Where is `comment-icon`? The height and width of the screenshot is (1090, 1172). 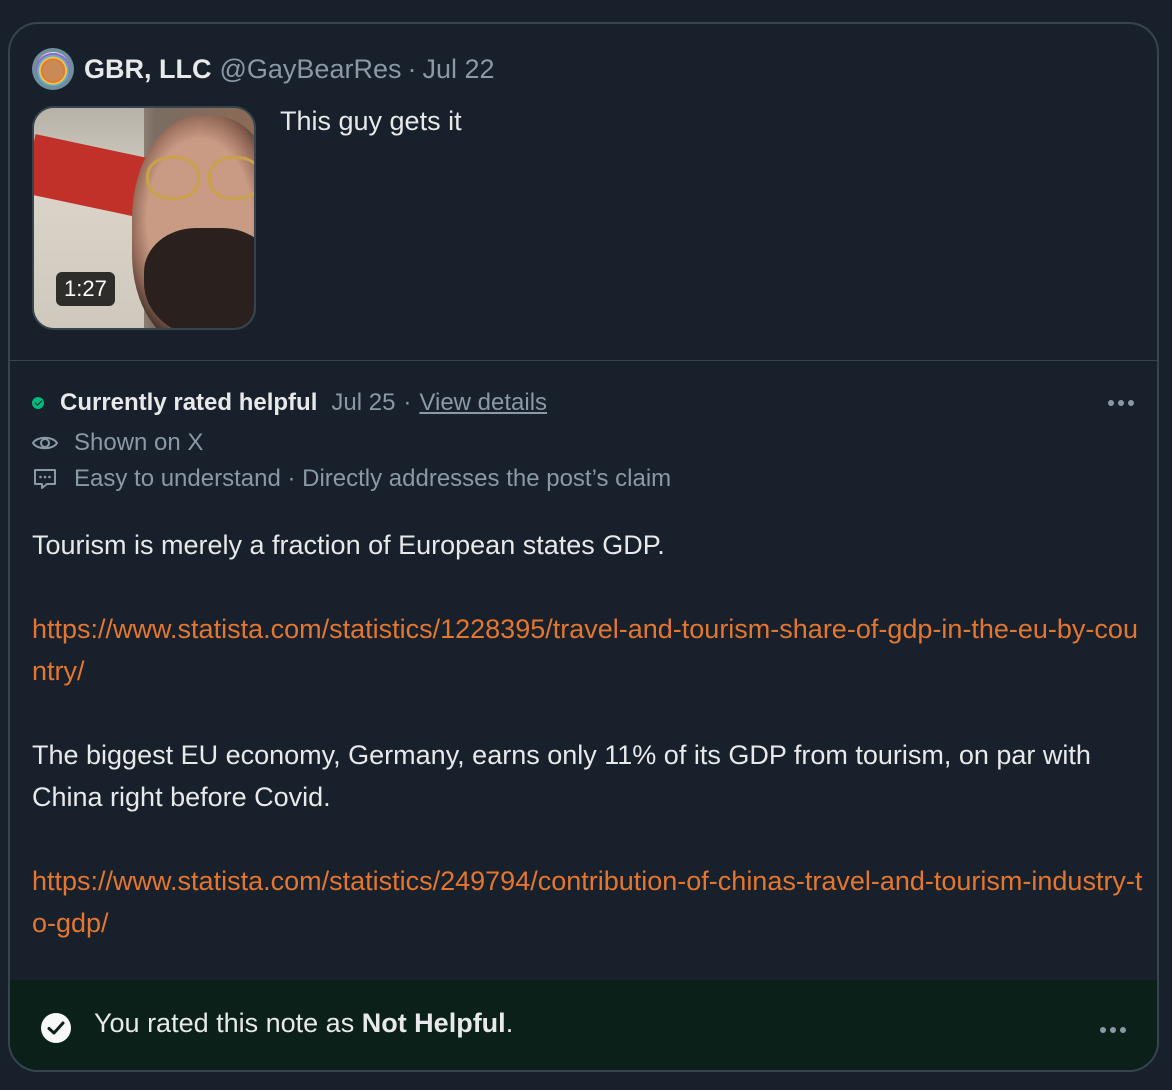
comment-icon is located at coordinates (45, 479).